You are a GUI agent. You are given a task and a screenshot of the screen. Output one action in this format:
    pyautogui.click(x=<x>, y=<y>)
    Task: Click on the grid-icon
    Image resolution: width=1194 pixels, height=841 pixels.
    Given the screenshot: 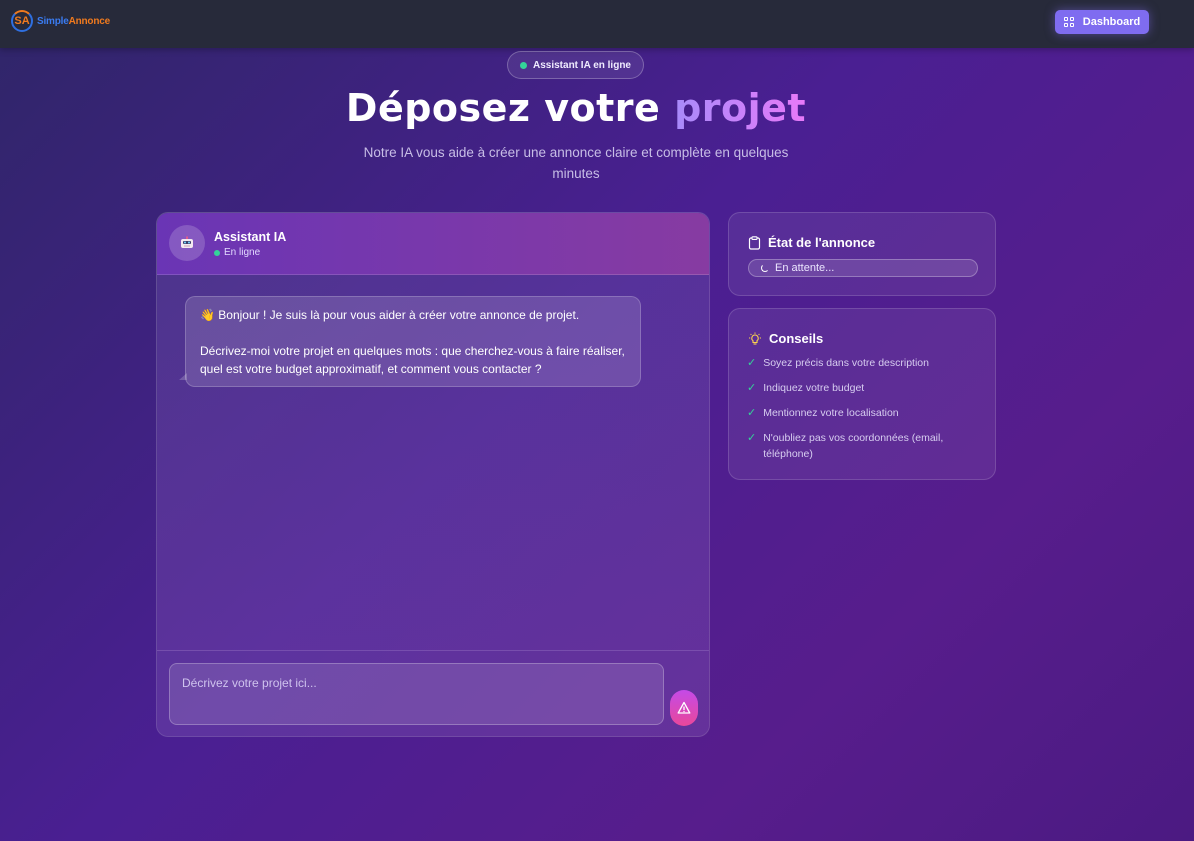 What is the action you would take?
    pyautogui.click(x=1069, y=22)
    